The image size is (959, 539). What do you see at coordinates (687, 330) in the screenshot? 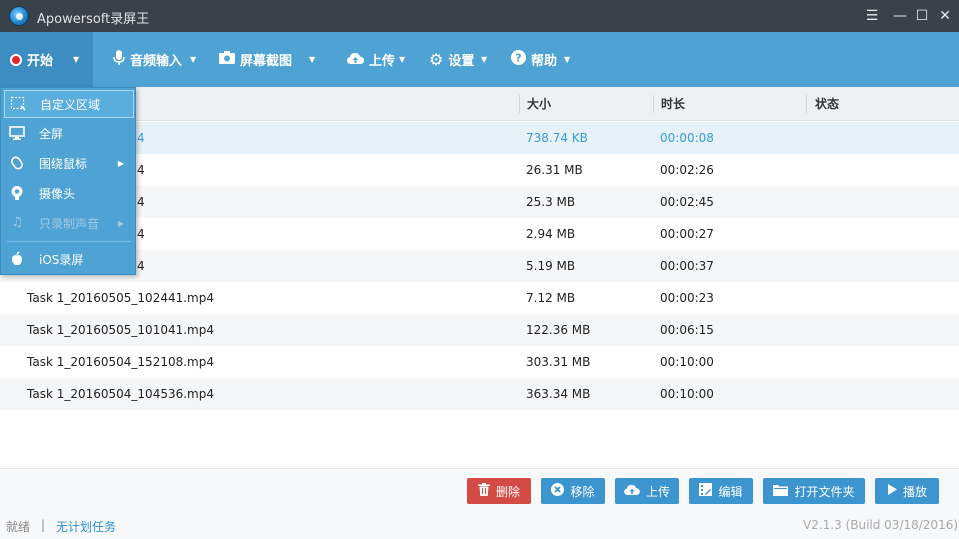
I see `file-duration: 00:06:15` at bounding box center [687, 330].